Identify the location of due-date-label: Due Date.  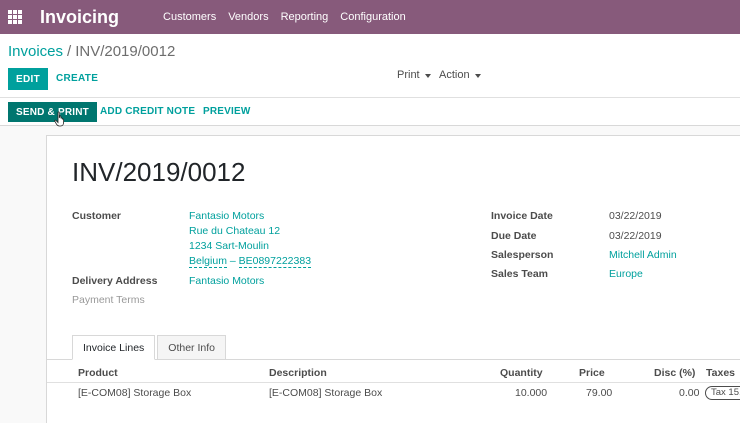
(514, 236).